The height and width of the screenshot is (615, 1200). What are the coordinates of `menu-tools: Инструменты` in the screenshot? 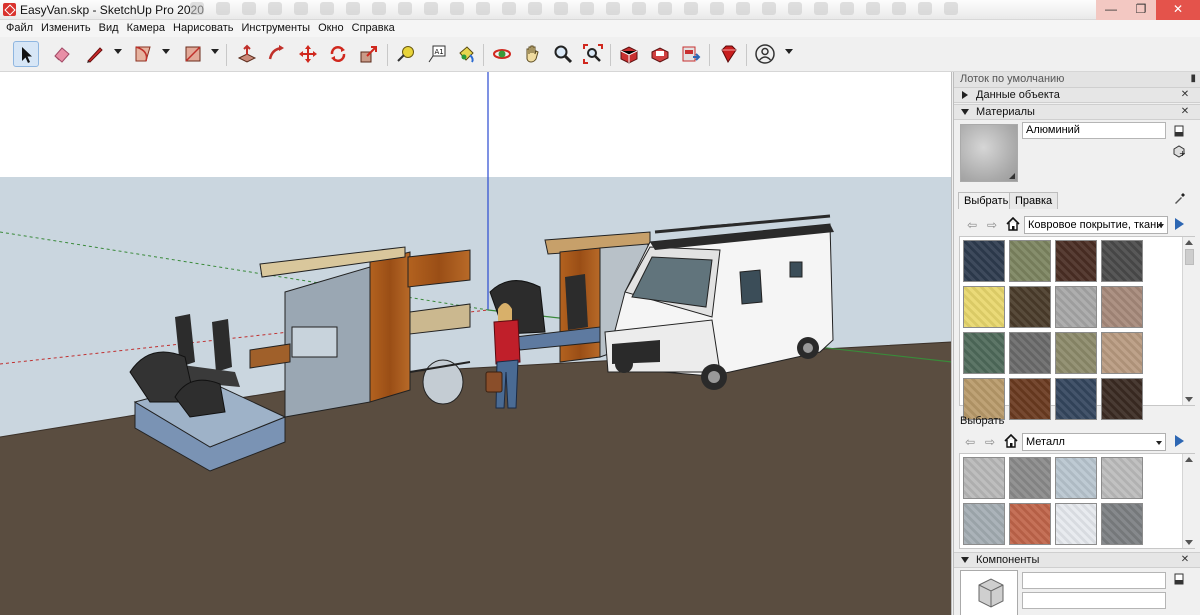 It's located at (275, 28).